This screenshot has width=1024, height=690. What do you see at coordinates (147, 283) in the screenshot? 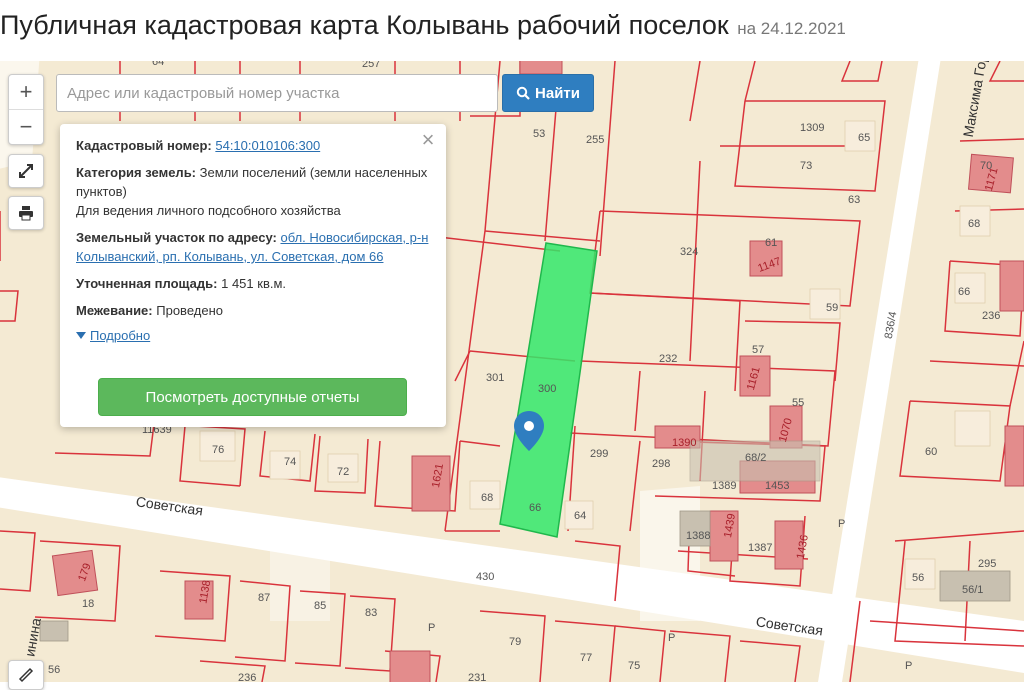
I see `area-label: Уточненная площадь:` at bounding box center [147, 283].